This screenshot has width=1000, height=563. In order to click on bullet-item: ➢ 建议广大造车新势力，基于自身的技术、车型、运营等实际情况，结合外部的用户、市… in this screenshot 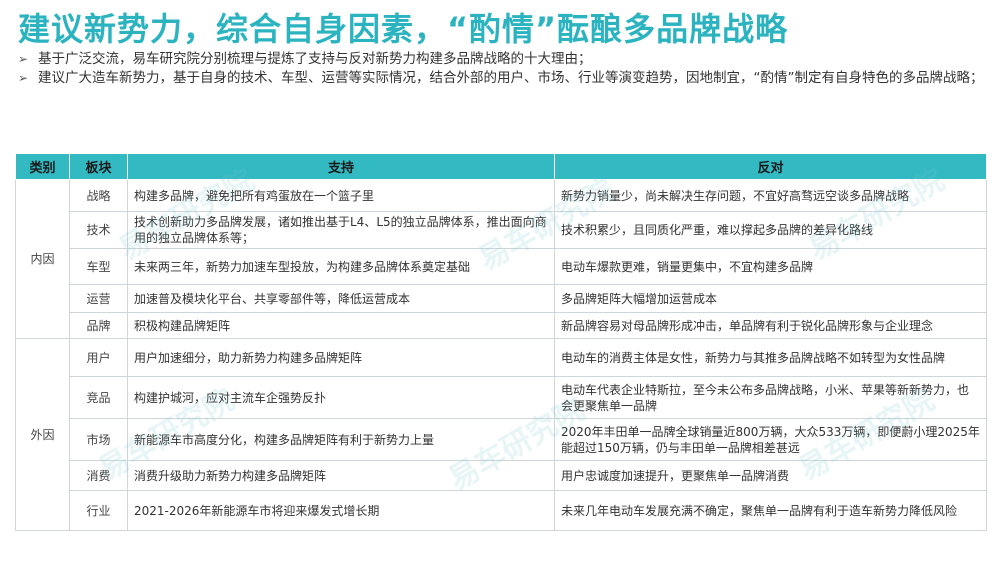, I will do `click(503, 78)`.